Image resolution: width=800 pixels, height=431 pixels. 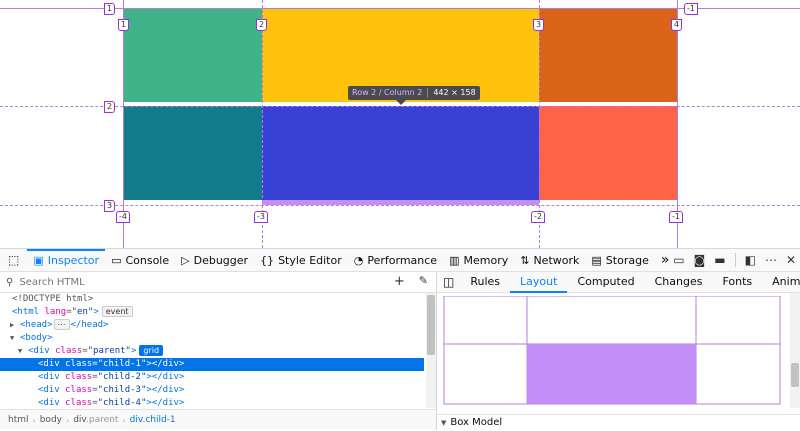 What do you see at coordinates (122, 390) in the screenshot?
I see `attr-value: "child-3"` at bounding box center [122, 390].